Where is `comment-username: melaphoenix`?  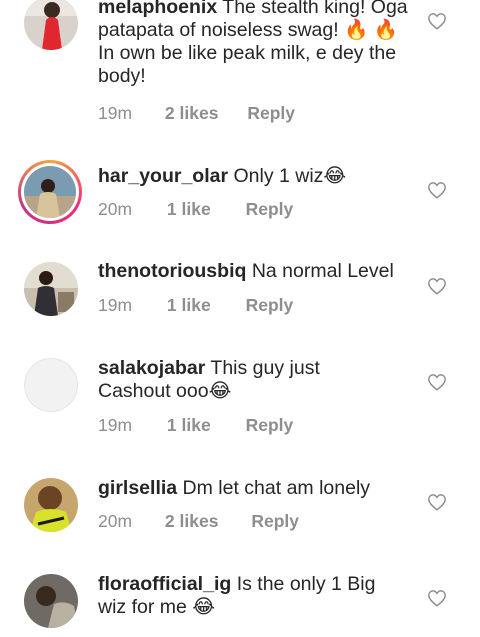 comment-username: melaphoenix is located at coordinates (157, 9).